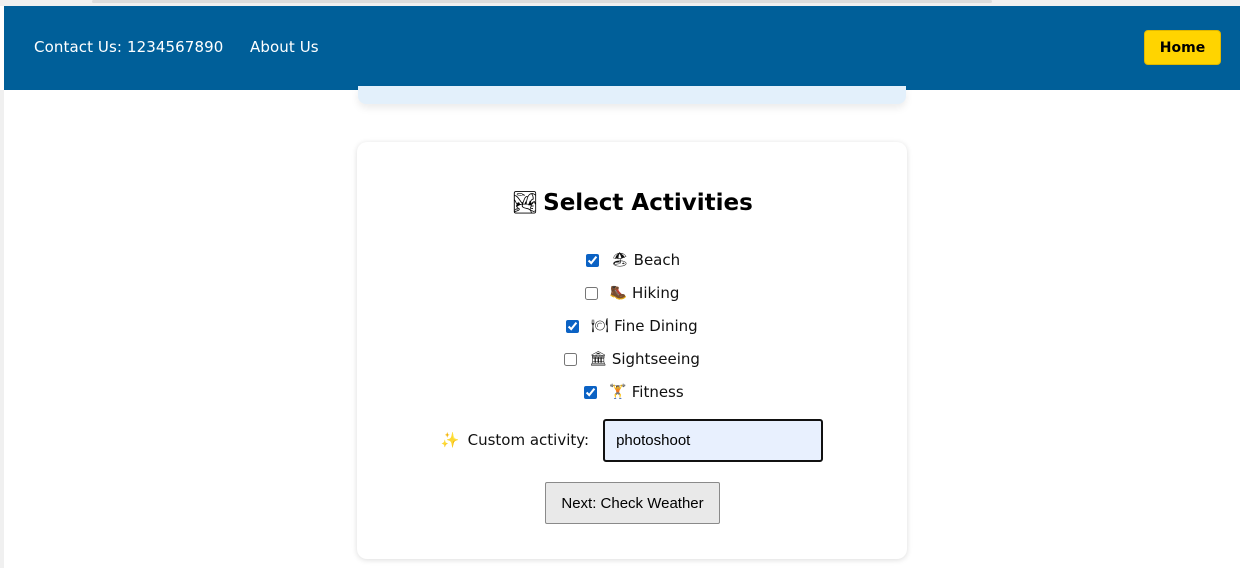 The image size is (1240, 568). What do you see at coordinates (591, 392) in the screenshot?
I see `fitness-checkbox` at bounding box center [591, 392].